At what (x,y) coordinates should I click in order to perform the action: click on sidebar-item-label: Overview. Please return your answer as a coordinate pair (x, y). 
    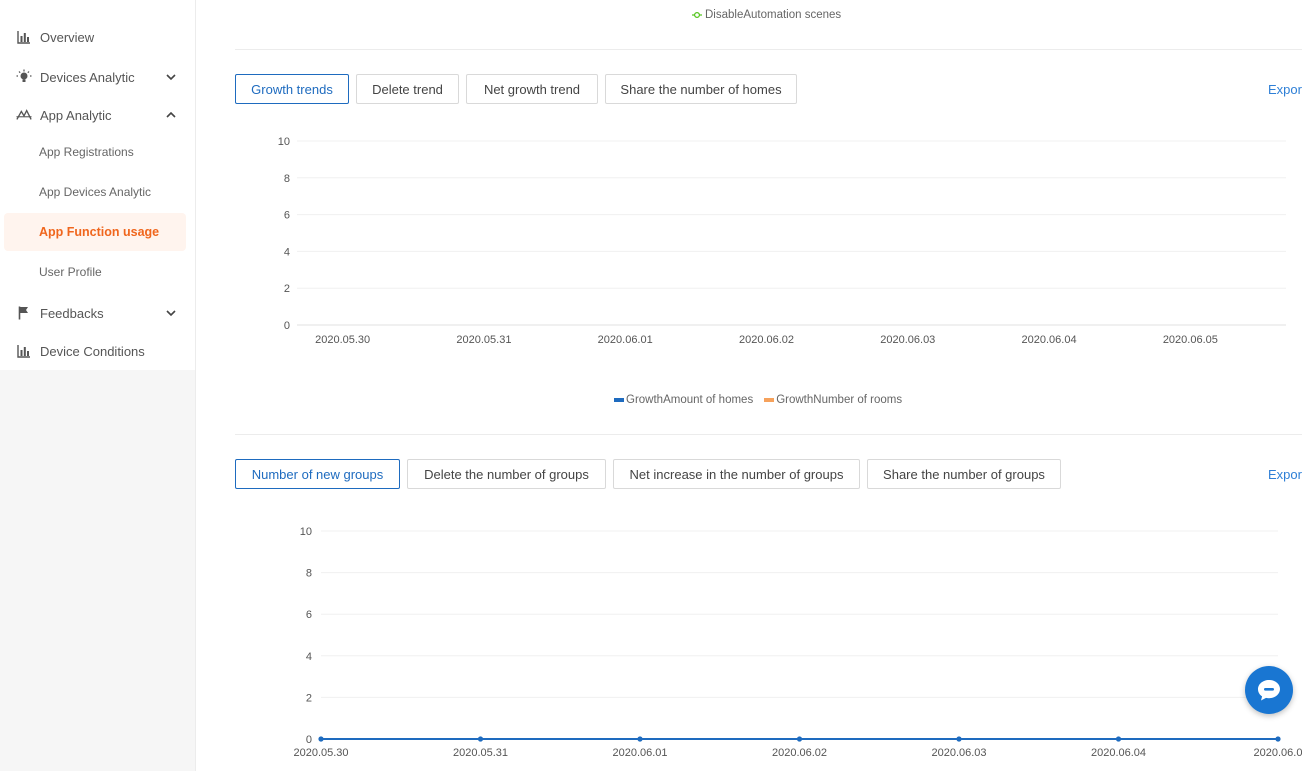
    Looking at the image, I should click on (67, 37).